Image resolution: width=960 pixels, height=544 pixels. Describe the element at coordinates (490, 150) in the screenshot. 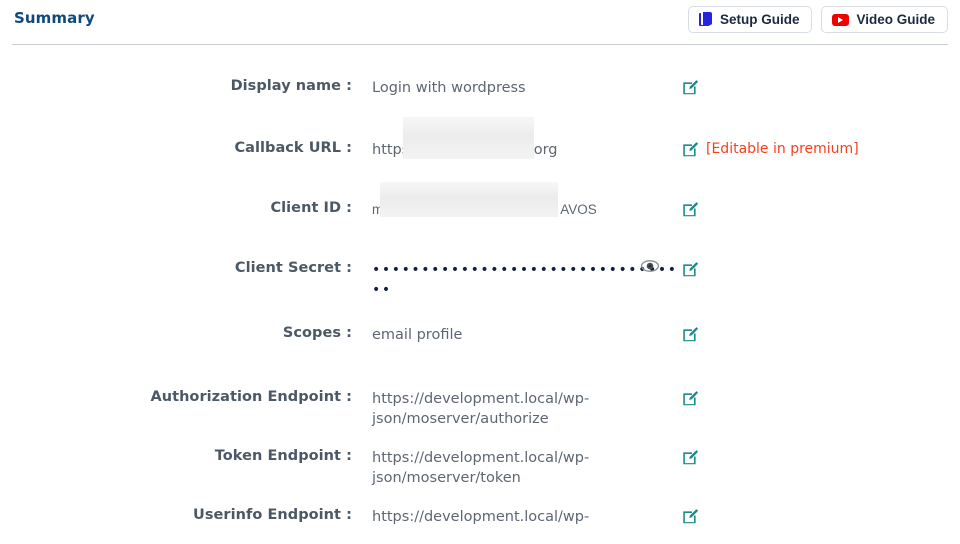

I see `callback-url-suffix: u1.wpsandbox.org` at that location.